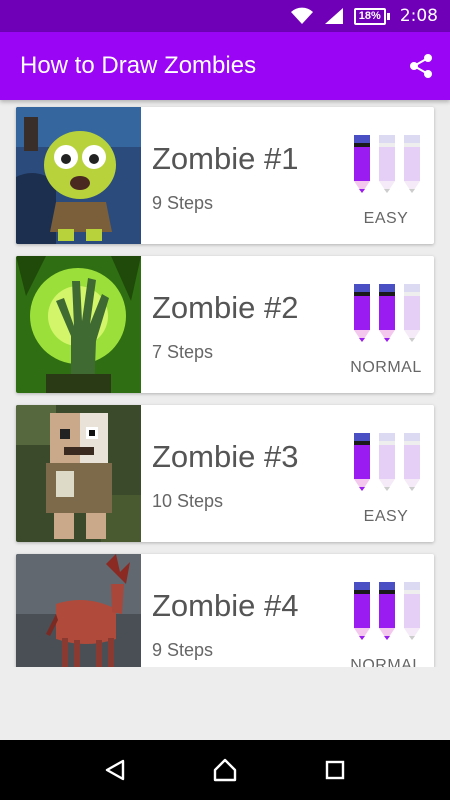 The width and height of the screenshot is (450, 800). I want to click on item-steps: 7 Steps, so click(183, 352).